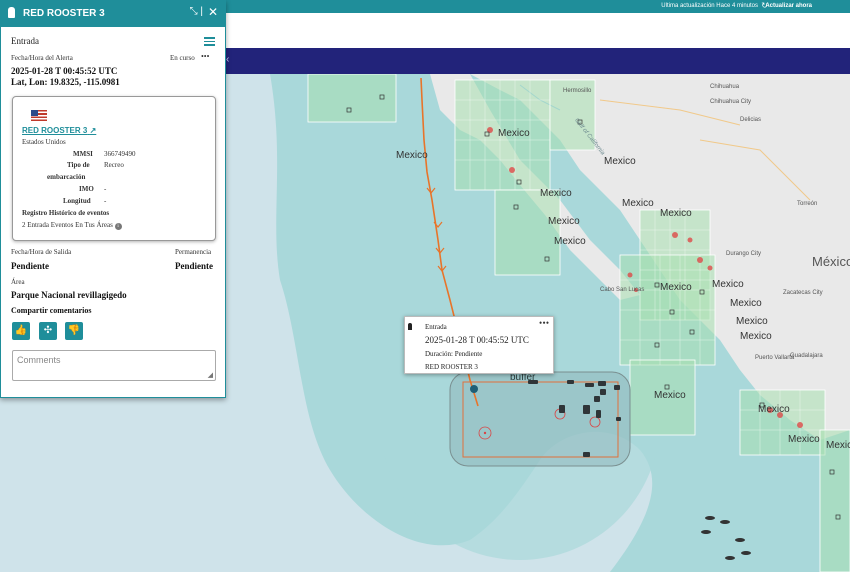 This screenshot has height=572, width=850. Describe the element at coordinates (21, 331) in the screenshot. I see `thumbs-up-button: 👍` at that location.